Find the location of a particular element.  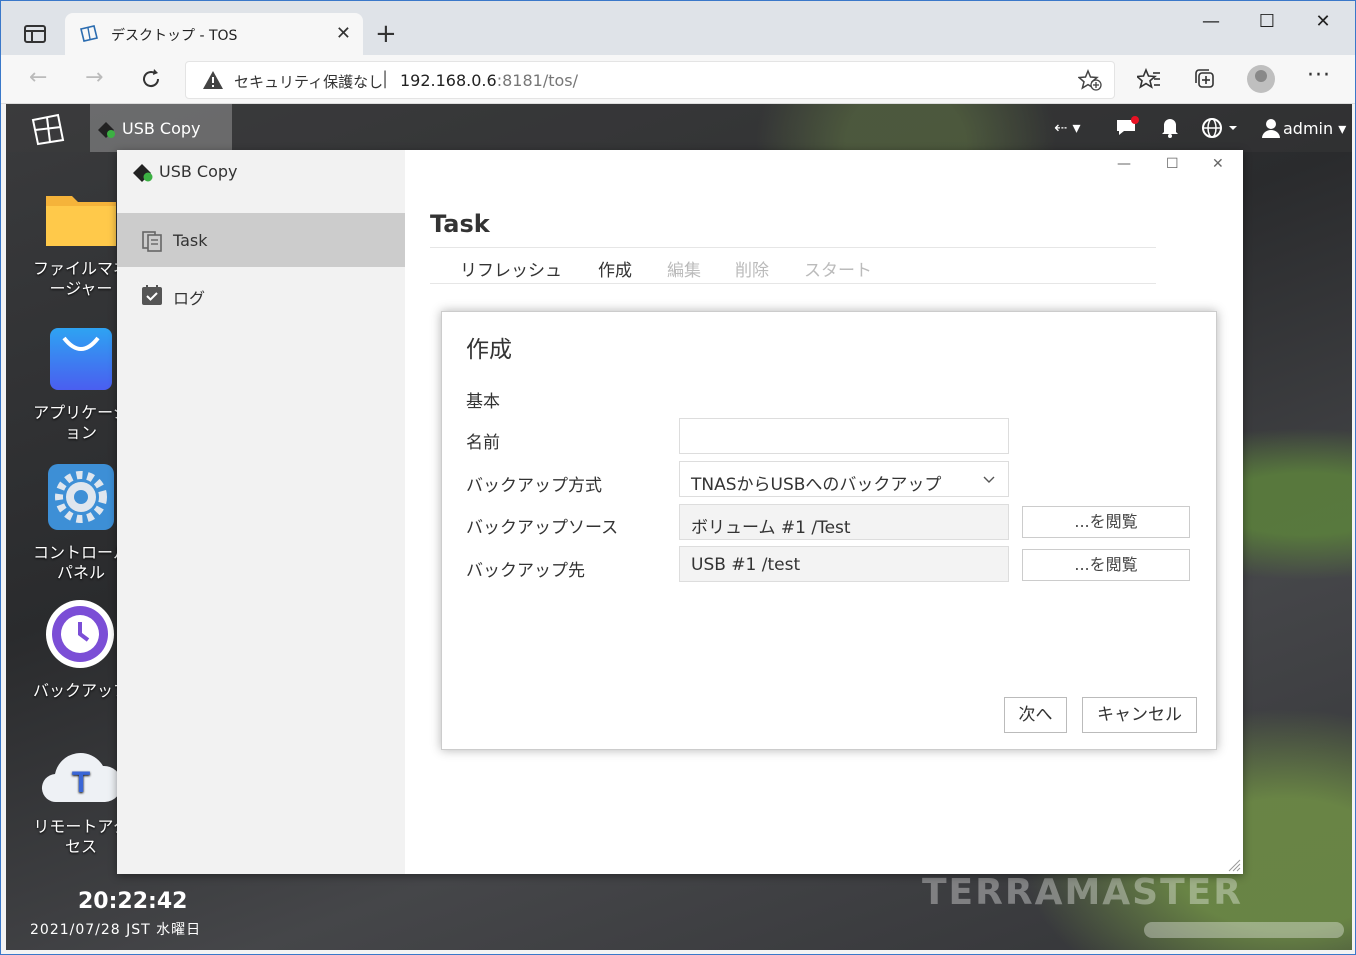

backup-method-select: TNASからUSBへのバックアップ is located at coordinates (844, 479).